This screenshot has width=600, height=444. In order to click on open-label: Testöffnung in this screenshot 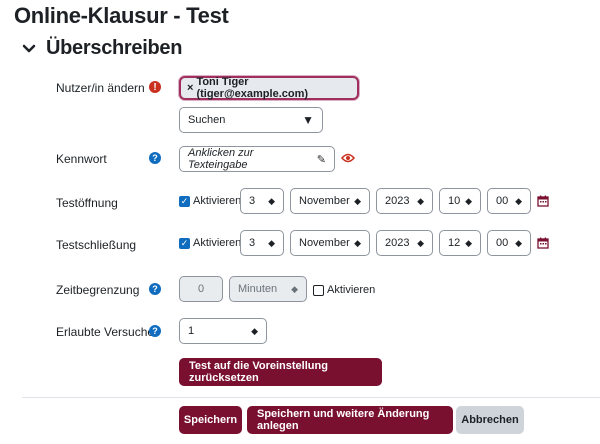, I will do `click(87, 203)`.